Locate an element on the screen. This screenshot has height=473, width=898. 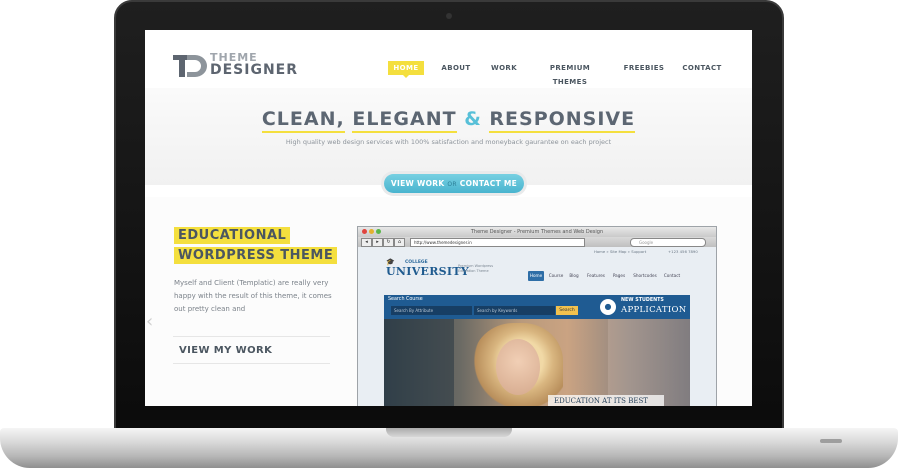
univ-nav-blog: Blog is located at coordinates (574, 275).